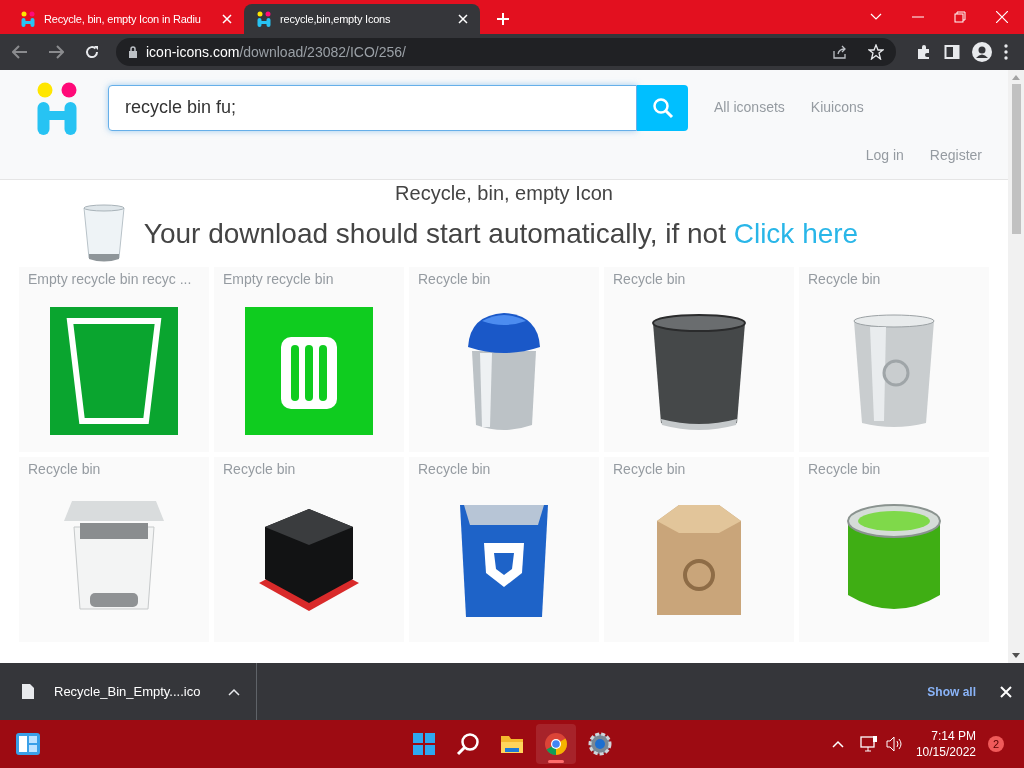 The height and width of the screenshot is (768, 1024). What do you see at coordinates (996, 744) in the screenshot?
I see `notification-badge: 2` at bounding box center [996, 744].